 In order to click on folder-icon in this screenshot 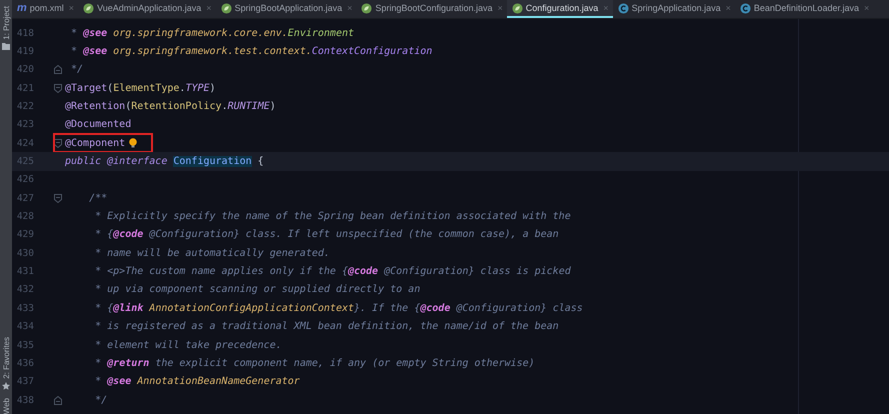, I will do `click(6, 46)`.